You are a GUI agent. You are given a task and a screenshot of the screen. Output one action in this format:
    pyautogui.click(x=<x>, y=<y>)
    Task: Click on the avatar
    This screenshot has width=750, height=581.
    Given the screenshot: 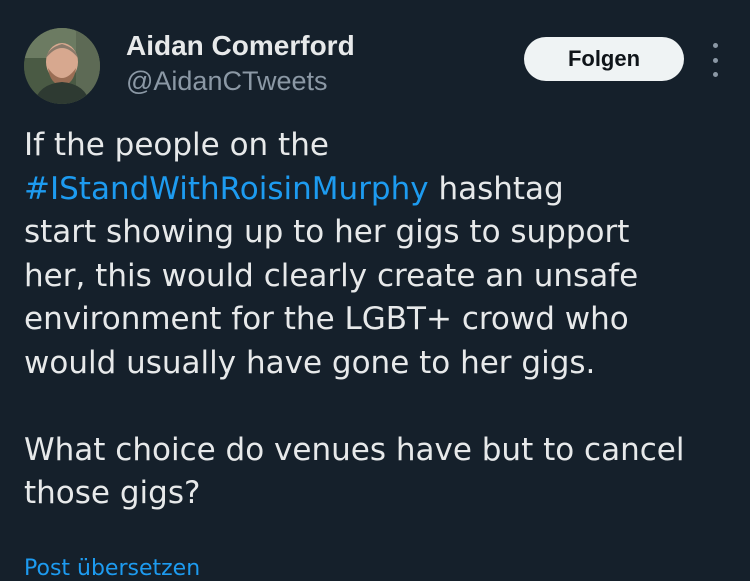 What is the action you would take?
    pyautogui.click(x=62, y=66)
    